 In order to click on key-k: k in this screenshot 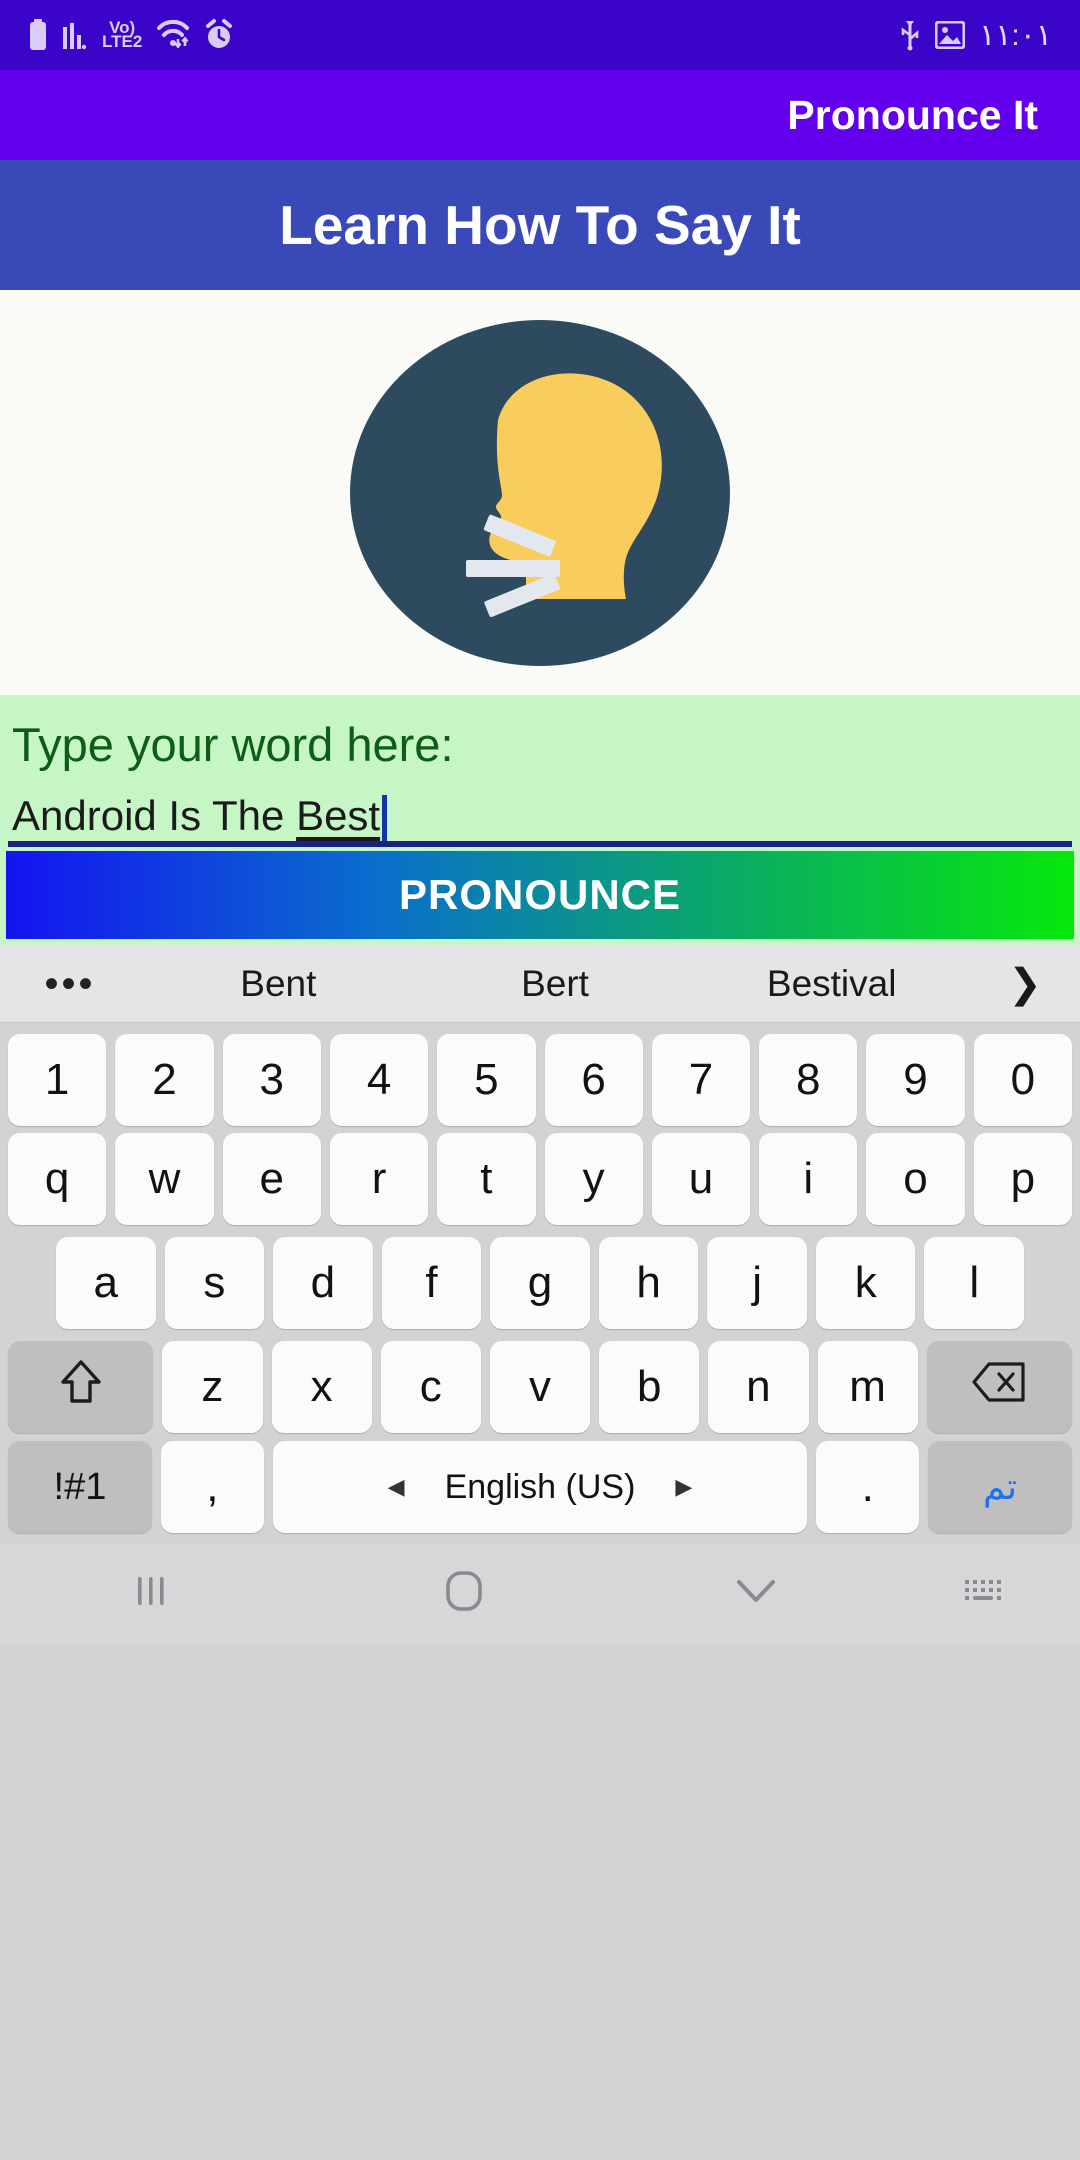, I will do `click(865, 1283)`.